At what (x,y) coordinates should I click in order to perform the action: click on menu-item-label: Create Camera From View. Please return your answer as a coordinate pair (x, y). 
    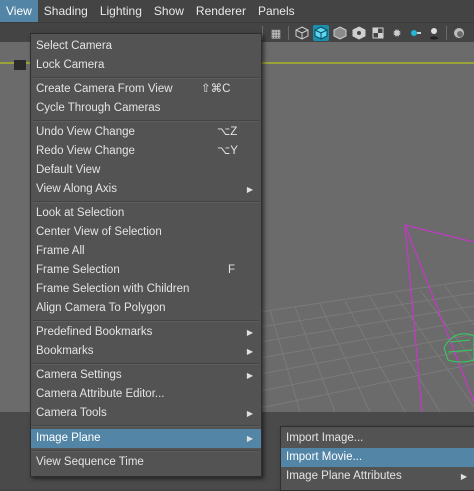
    Looking at the image, I should click on (104, 89).